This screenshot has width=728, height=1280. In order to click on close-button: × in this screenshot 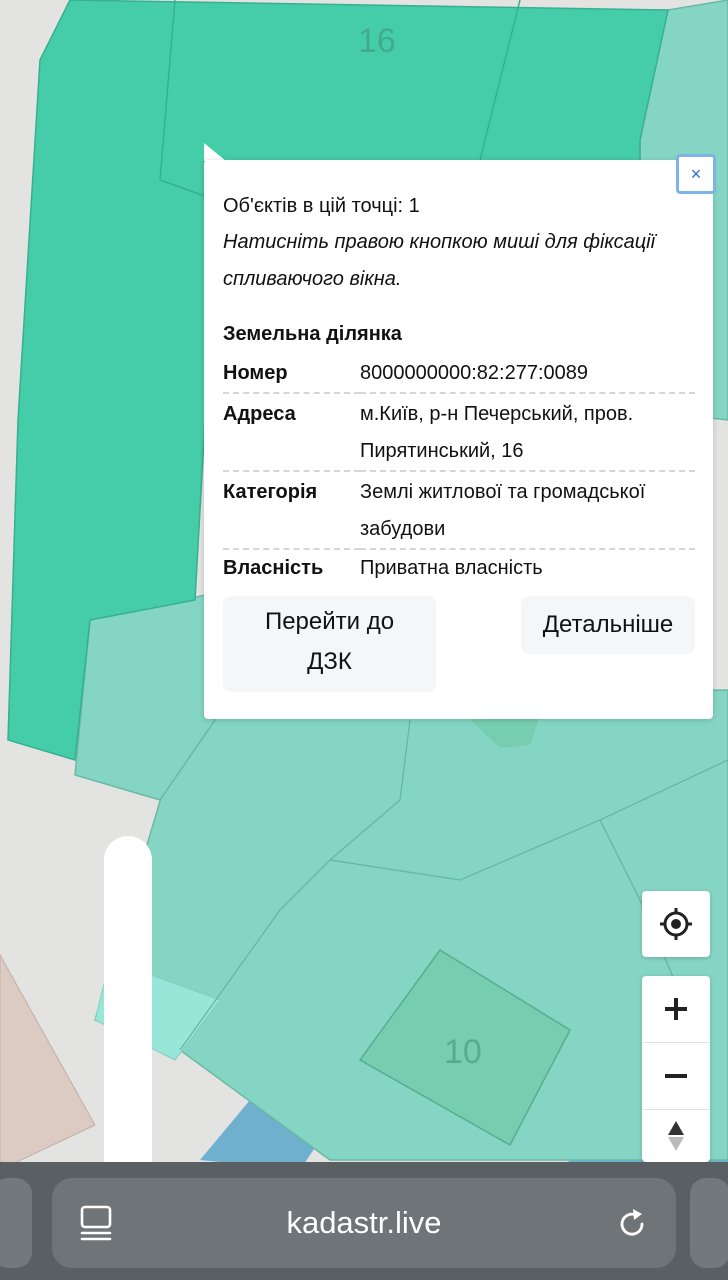, I will do `click(696, 174)`.